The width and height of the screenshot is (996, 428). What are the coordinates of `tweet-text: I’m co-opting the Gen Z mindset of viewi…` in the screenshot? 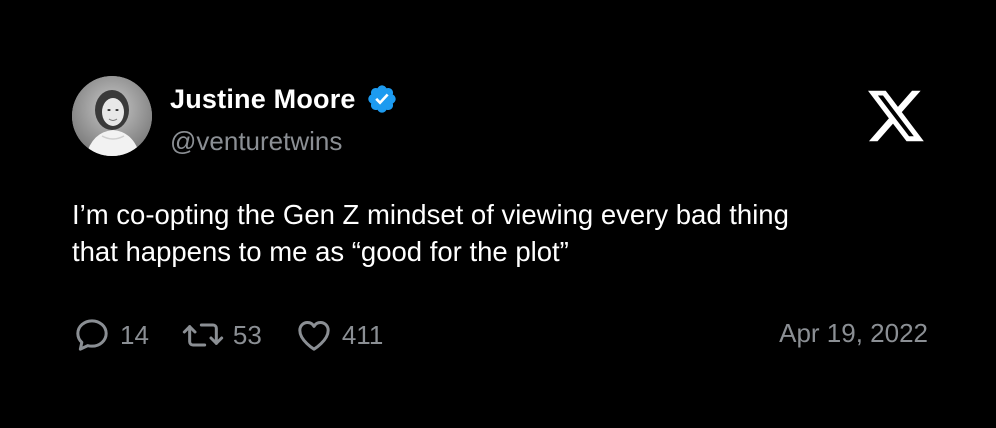 It's located at (502, 233).